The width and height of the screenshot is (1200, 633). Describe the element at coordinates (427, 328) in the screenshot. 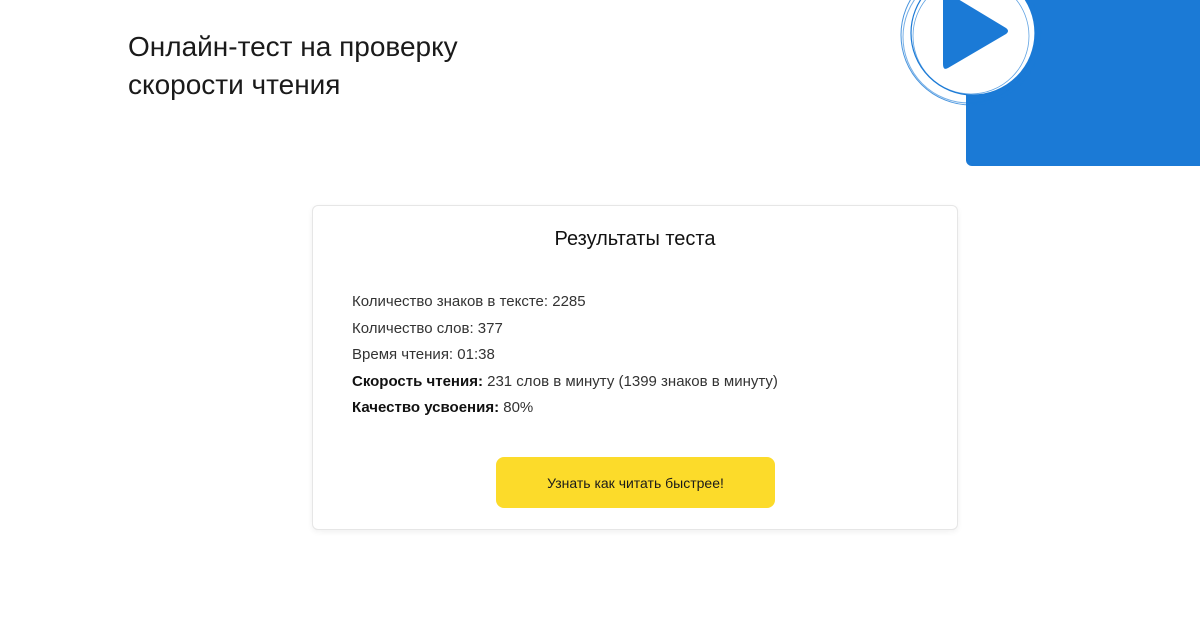

I see `words-count: Количество слов: 377` at that location.